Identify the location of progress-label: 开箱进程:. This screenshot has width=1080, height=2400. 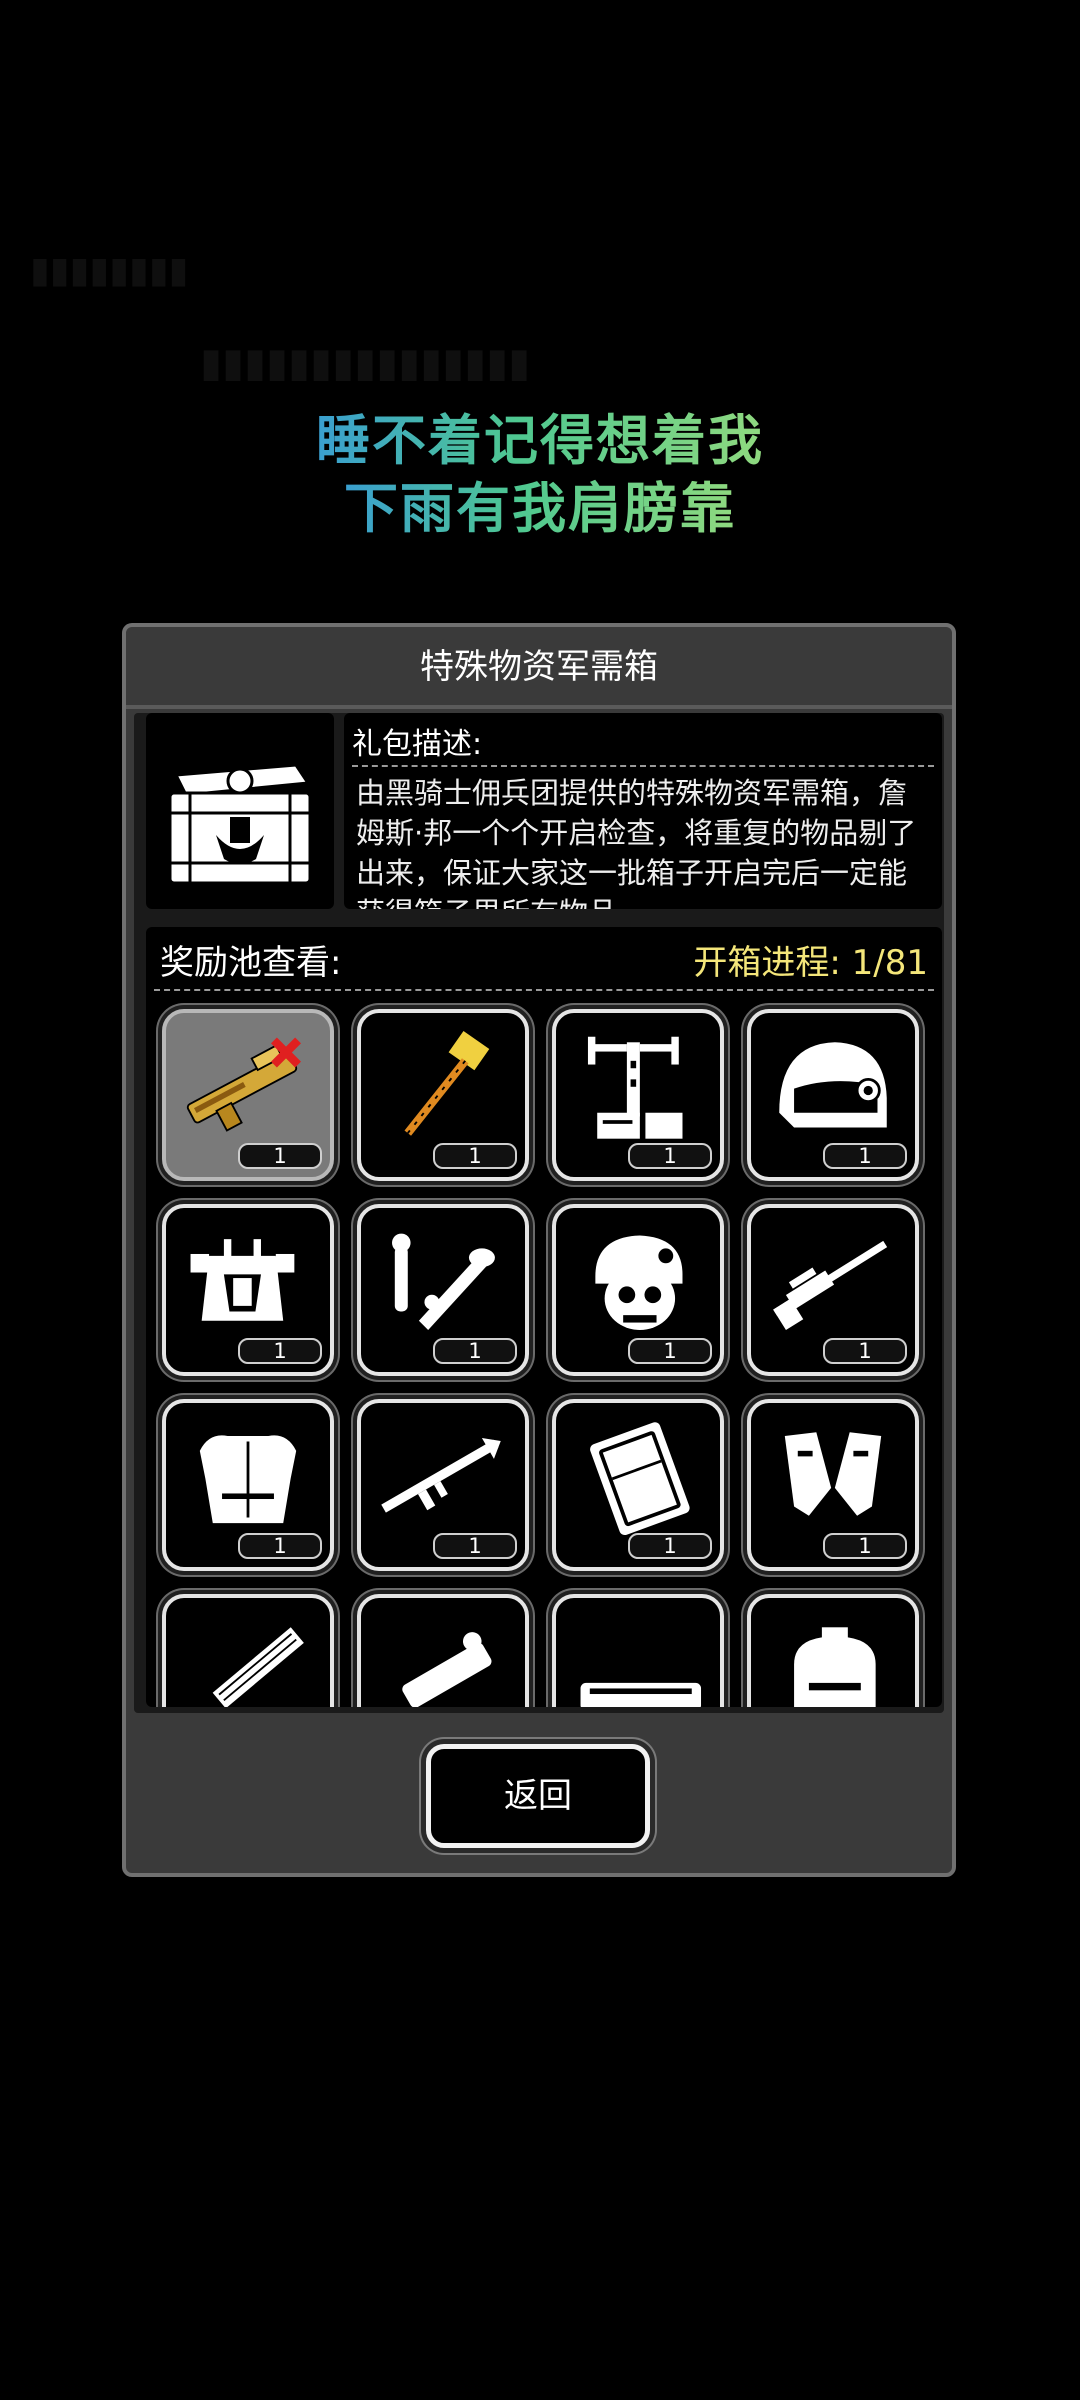
(767, 963).